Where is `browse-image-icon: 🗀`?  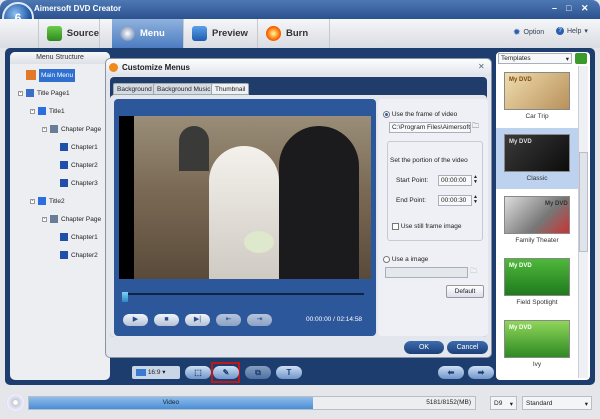
browse-image-icon: 🗀 is located at coordinates (473, 272).